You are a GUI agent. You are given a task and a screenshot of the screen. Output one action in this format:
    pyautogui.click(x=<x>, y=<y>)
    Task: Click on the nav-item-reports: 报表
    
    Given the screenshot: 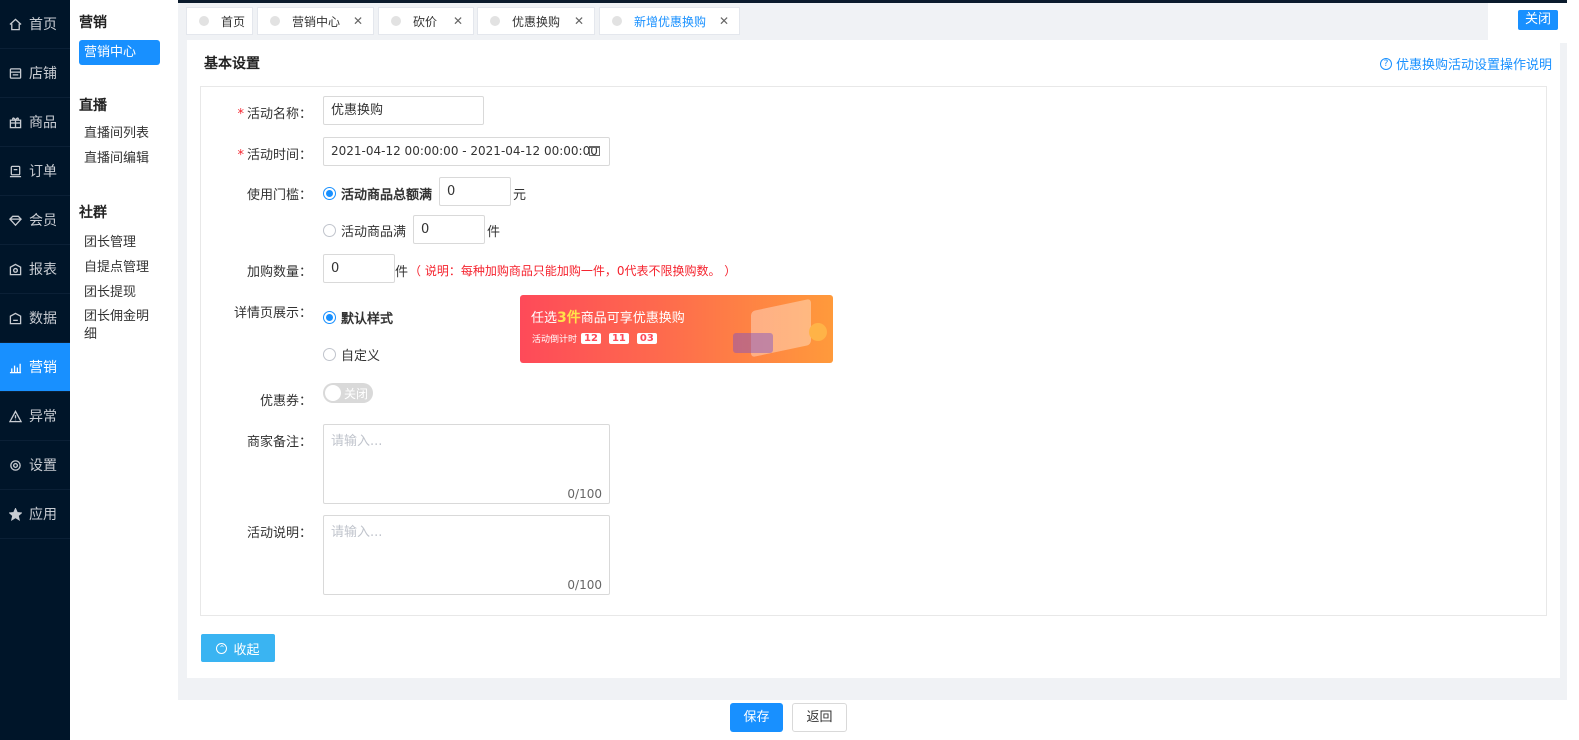 What is the action you would take?
    pyautogui.click(x=35, y=269)
    